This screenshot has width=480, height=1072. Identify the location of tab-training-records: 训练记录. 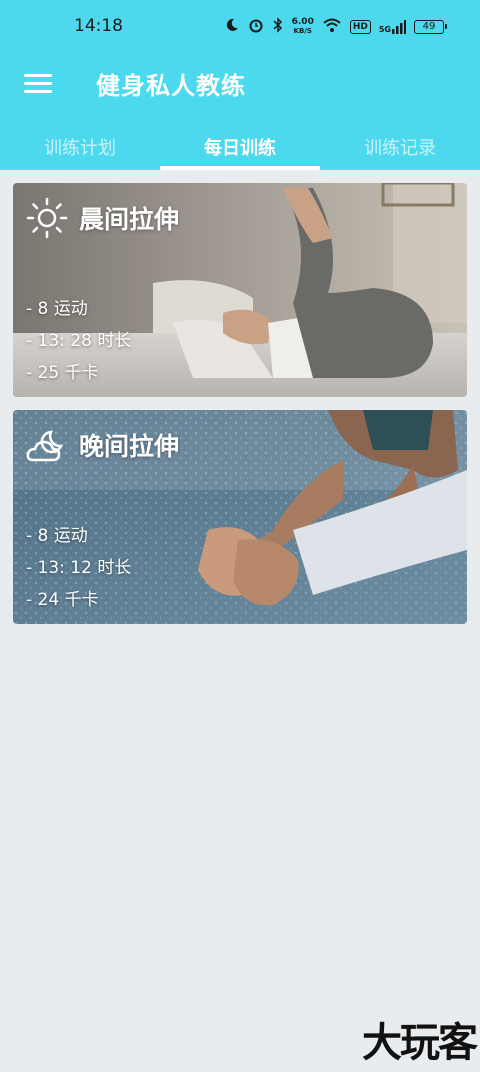
(400, 147).